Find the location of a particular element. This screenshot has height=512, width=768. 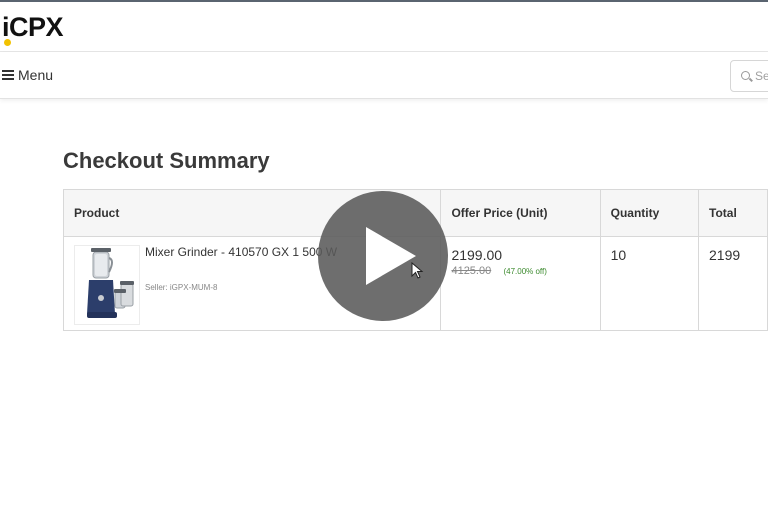

search-input: Se is located at coordinates (749, 76).